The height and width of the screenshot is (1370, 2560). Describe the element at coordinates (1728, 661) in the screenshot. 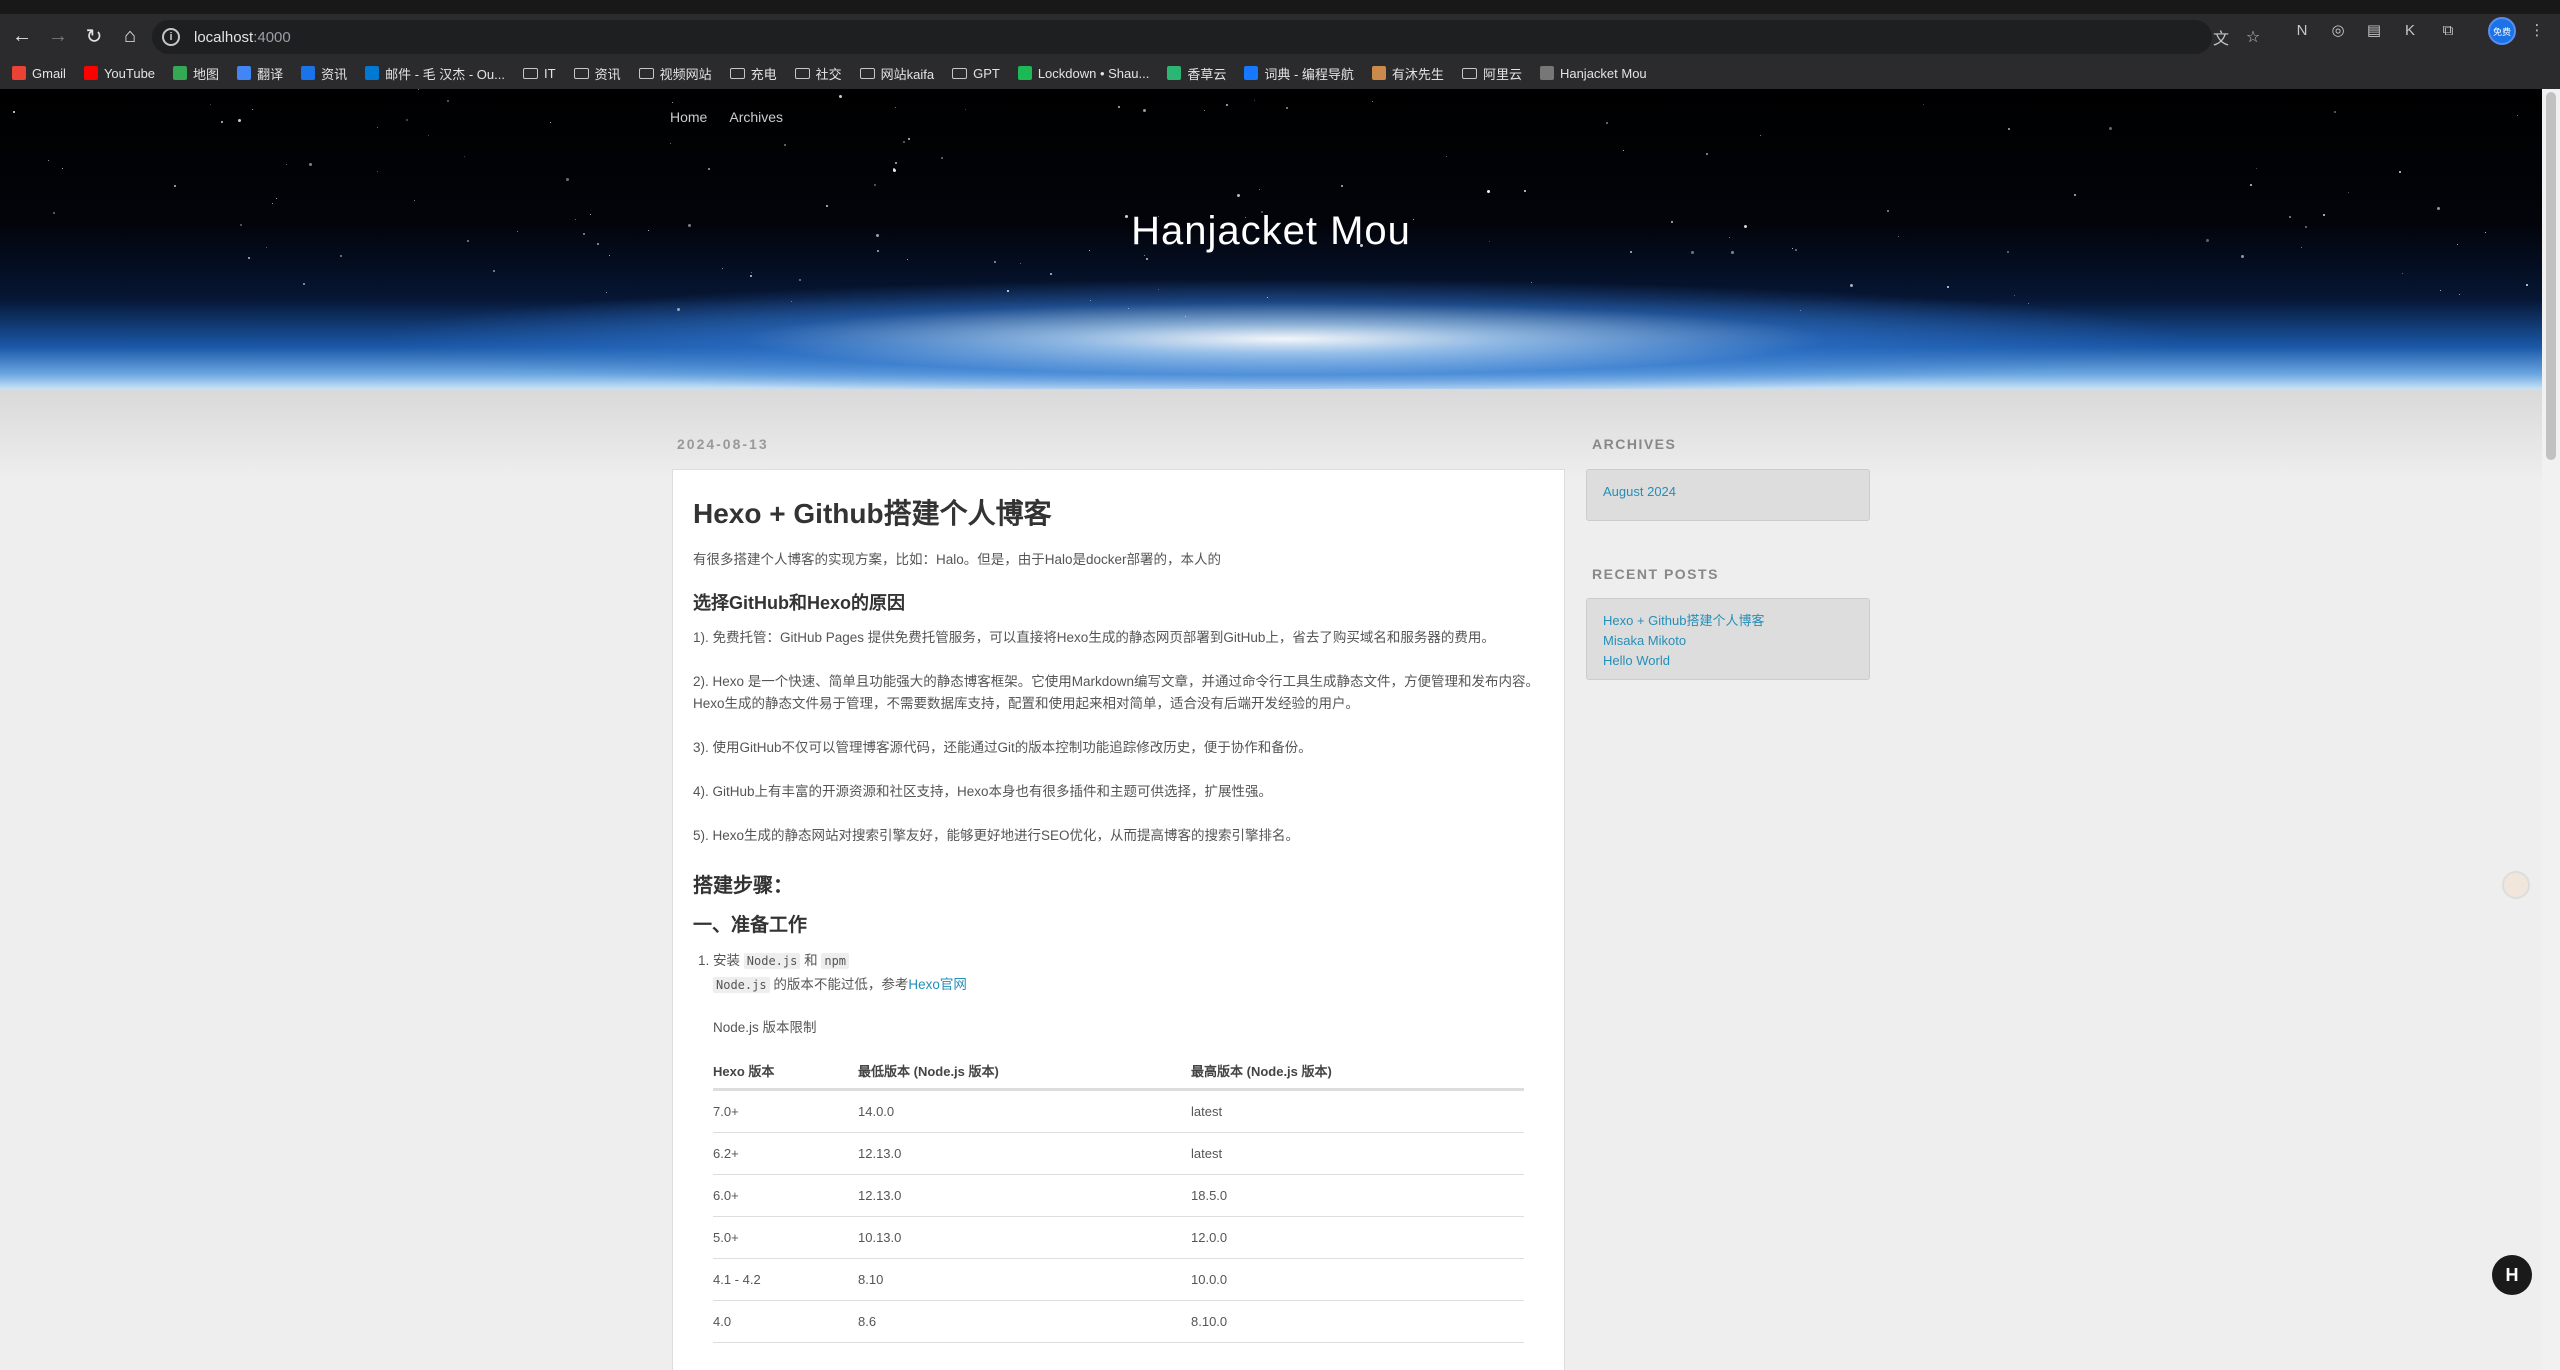

I see `recent-post-link: Hello World` at that location.